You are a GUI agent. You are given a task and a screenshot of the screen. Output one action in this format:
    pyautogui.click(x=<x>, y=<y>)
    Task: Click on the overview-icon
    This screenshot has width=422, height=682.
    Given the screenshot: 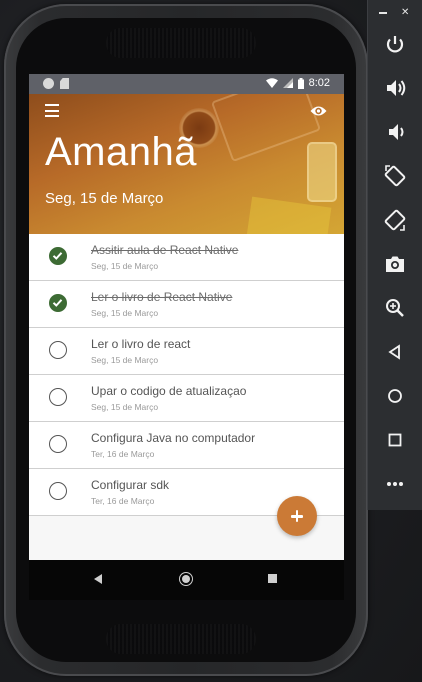 What is the action you would take?
    pyautogui.click(x=395, y=440)
    